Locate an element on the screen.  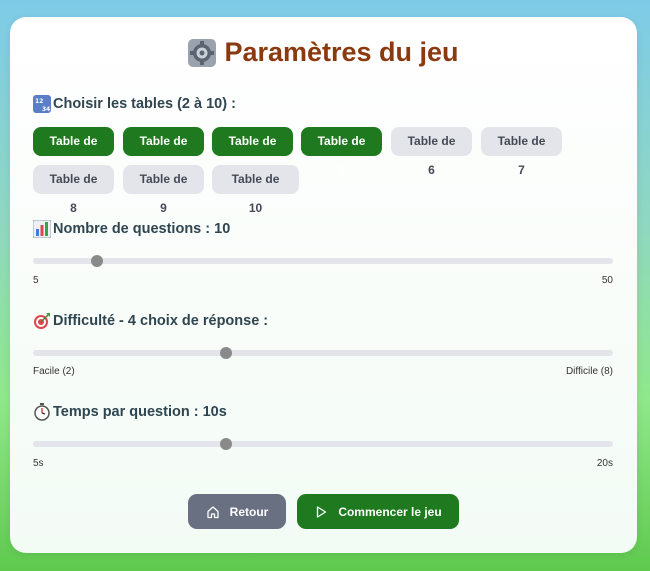
questions-max-label: 50 is located at coordinates (607, 280).